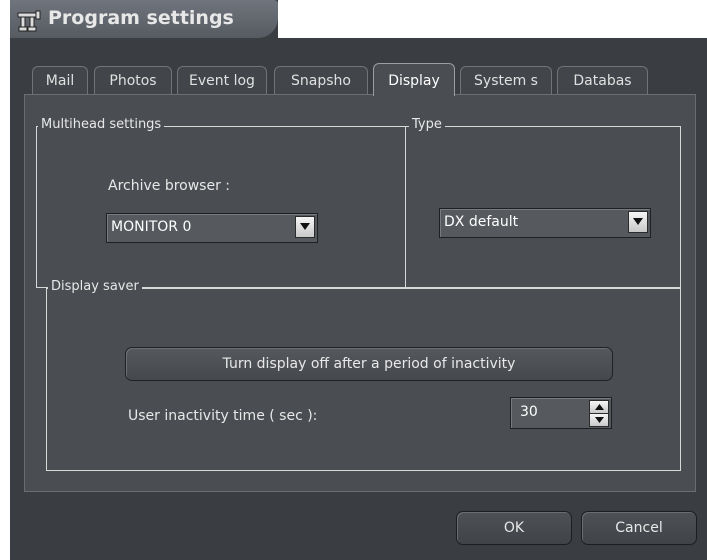 The image size is (707, 560). What do you see at coordinates (602, 80) in the screenshot?
I see `tab-database: Databas` at bounding box center [602, 80].